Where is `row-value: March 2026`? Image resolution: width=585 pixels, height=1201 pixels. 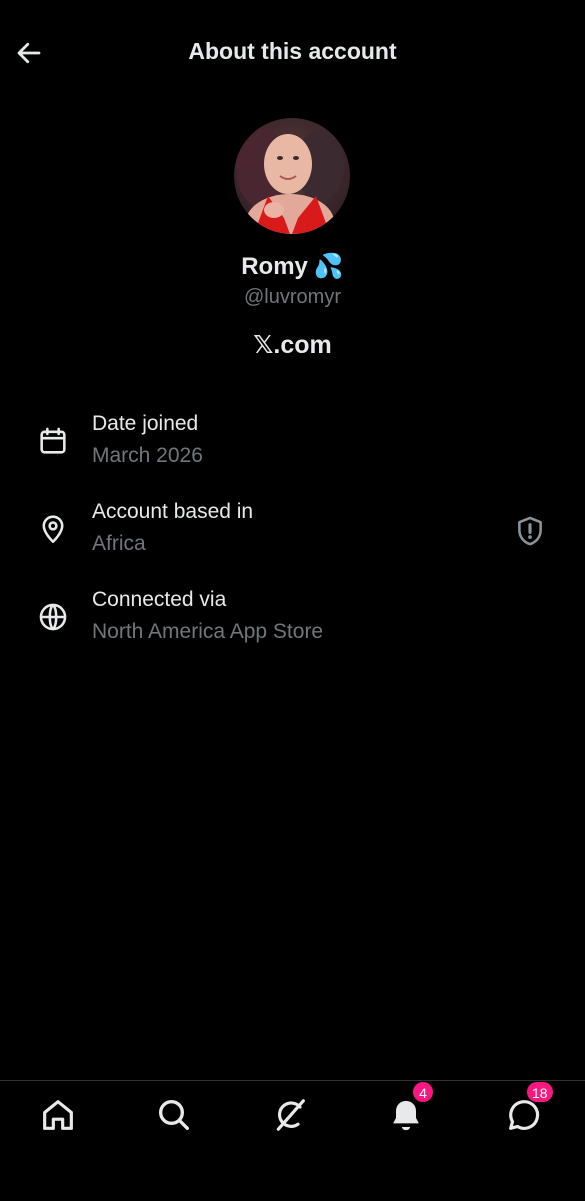 row-value: March 2026 is located at coordinates (147, 455).